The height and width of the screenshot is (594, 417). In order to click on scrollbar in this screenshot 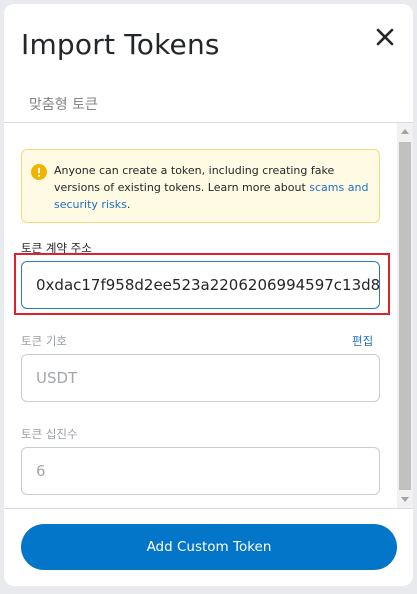, I will do `click(405, 315)`.